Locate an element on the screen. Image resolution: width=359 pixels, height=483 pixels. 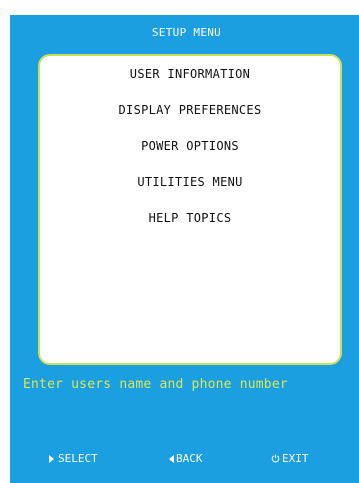
exit-button: EXIT is located at coordinates (290, 458).